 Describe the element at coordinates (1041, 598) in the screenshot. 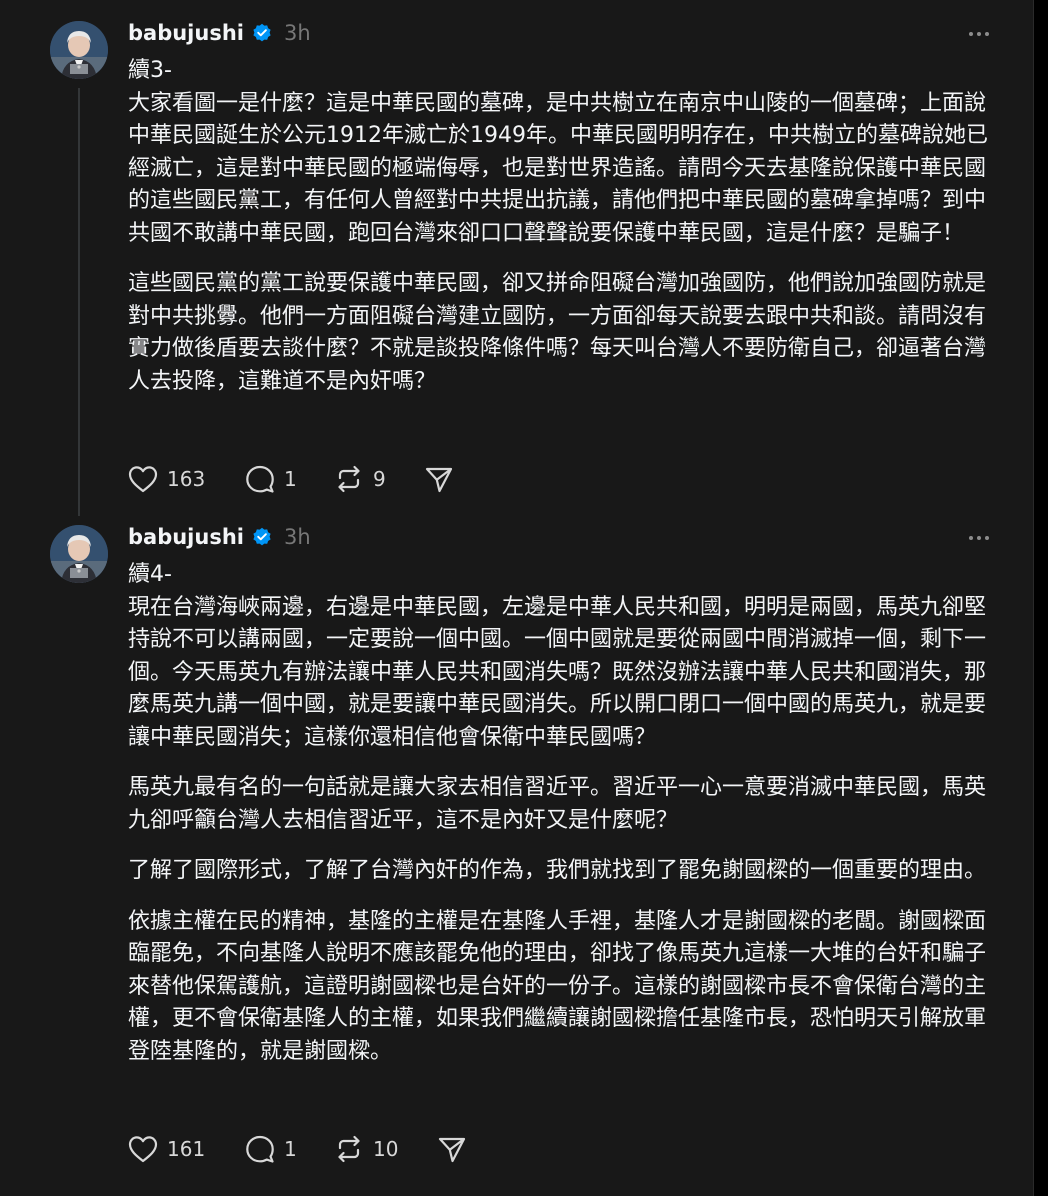

I see `scrollbar` at that location.